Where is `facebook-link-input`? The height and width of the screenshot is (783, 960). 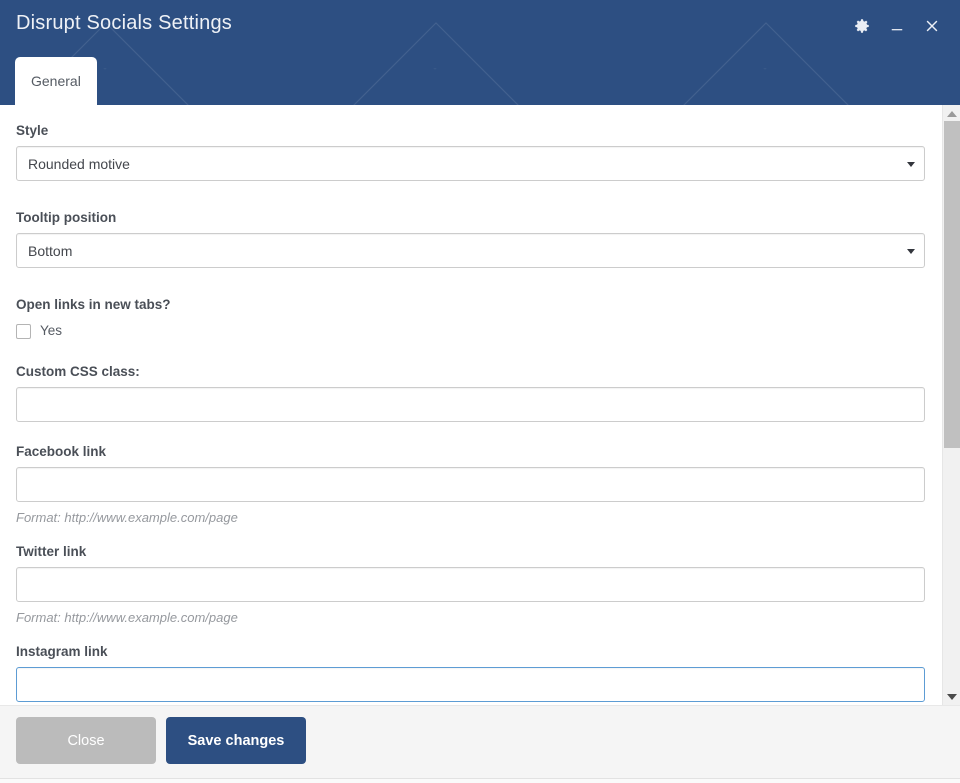
facebook-link-input is located at coordinates (470, 484).